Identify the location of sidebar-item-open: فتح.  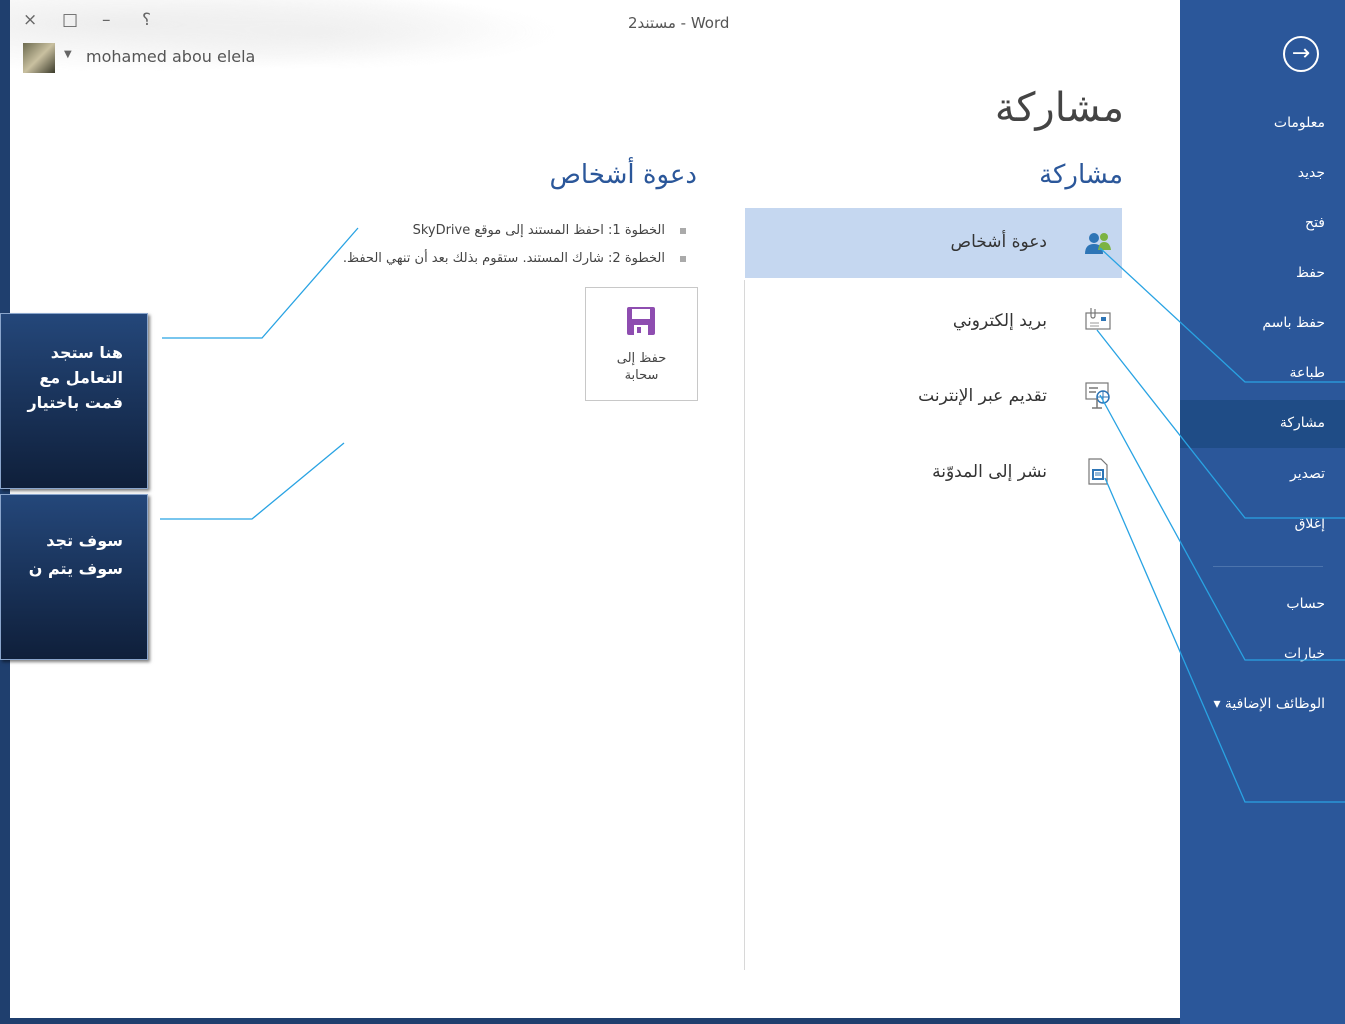
(1315, 223).